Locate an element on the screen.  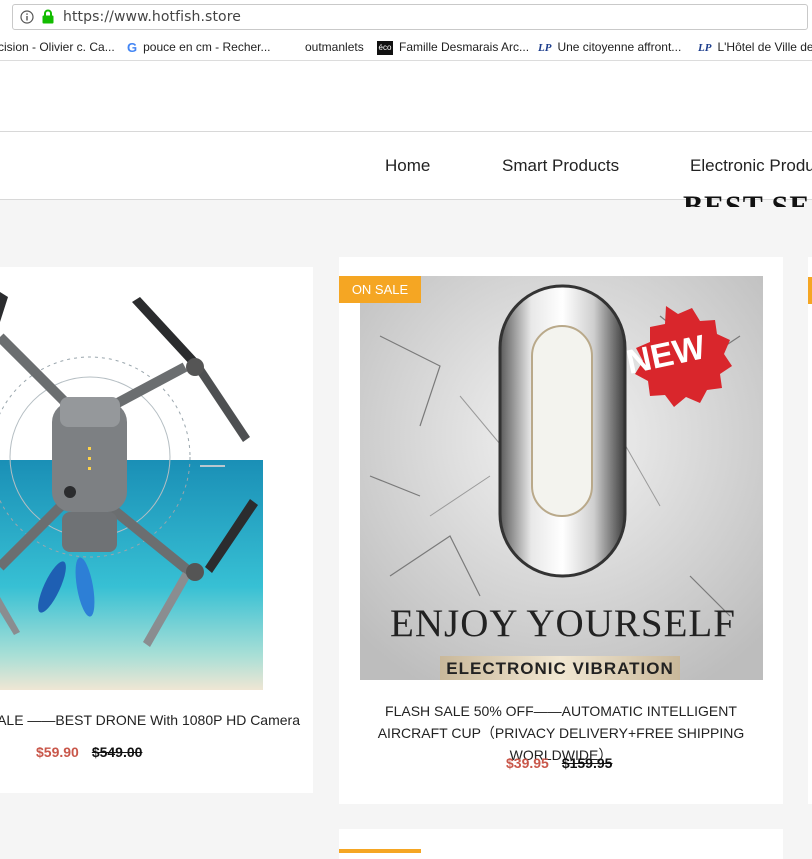
eco-icon: éco is located at coordinates (385, 47).